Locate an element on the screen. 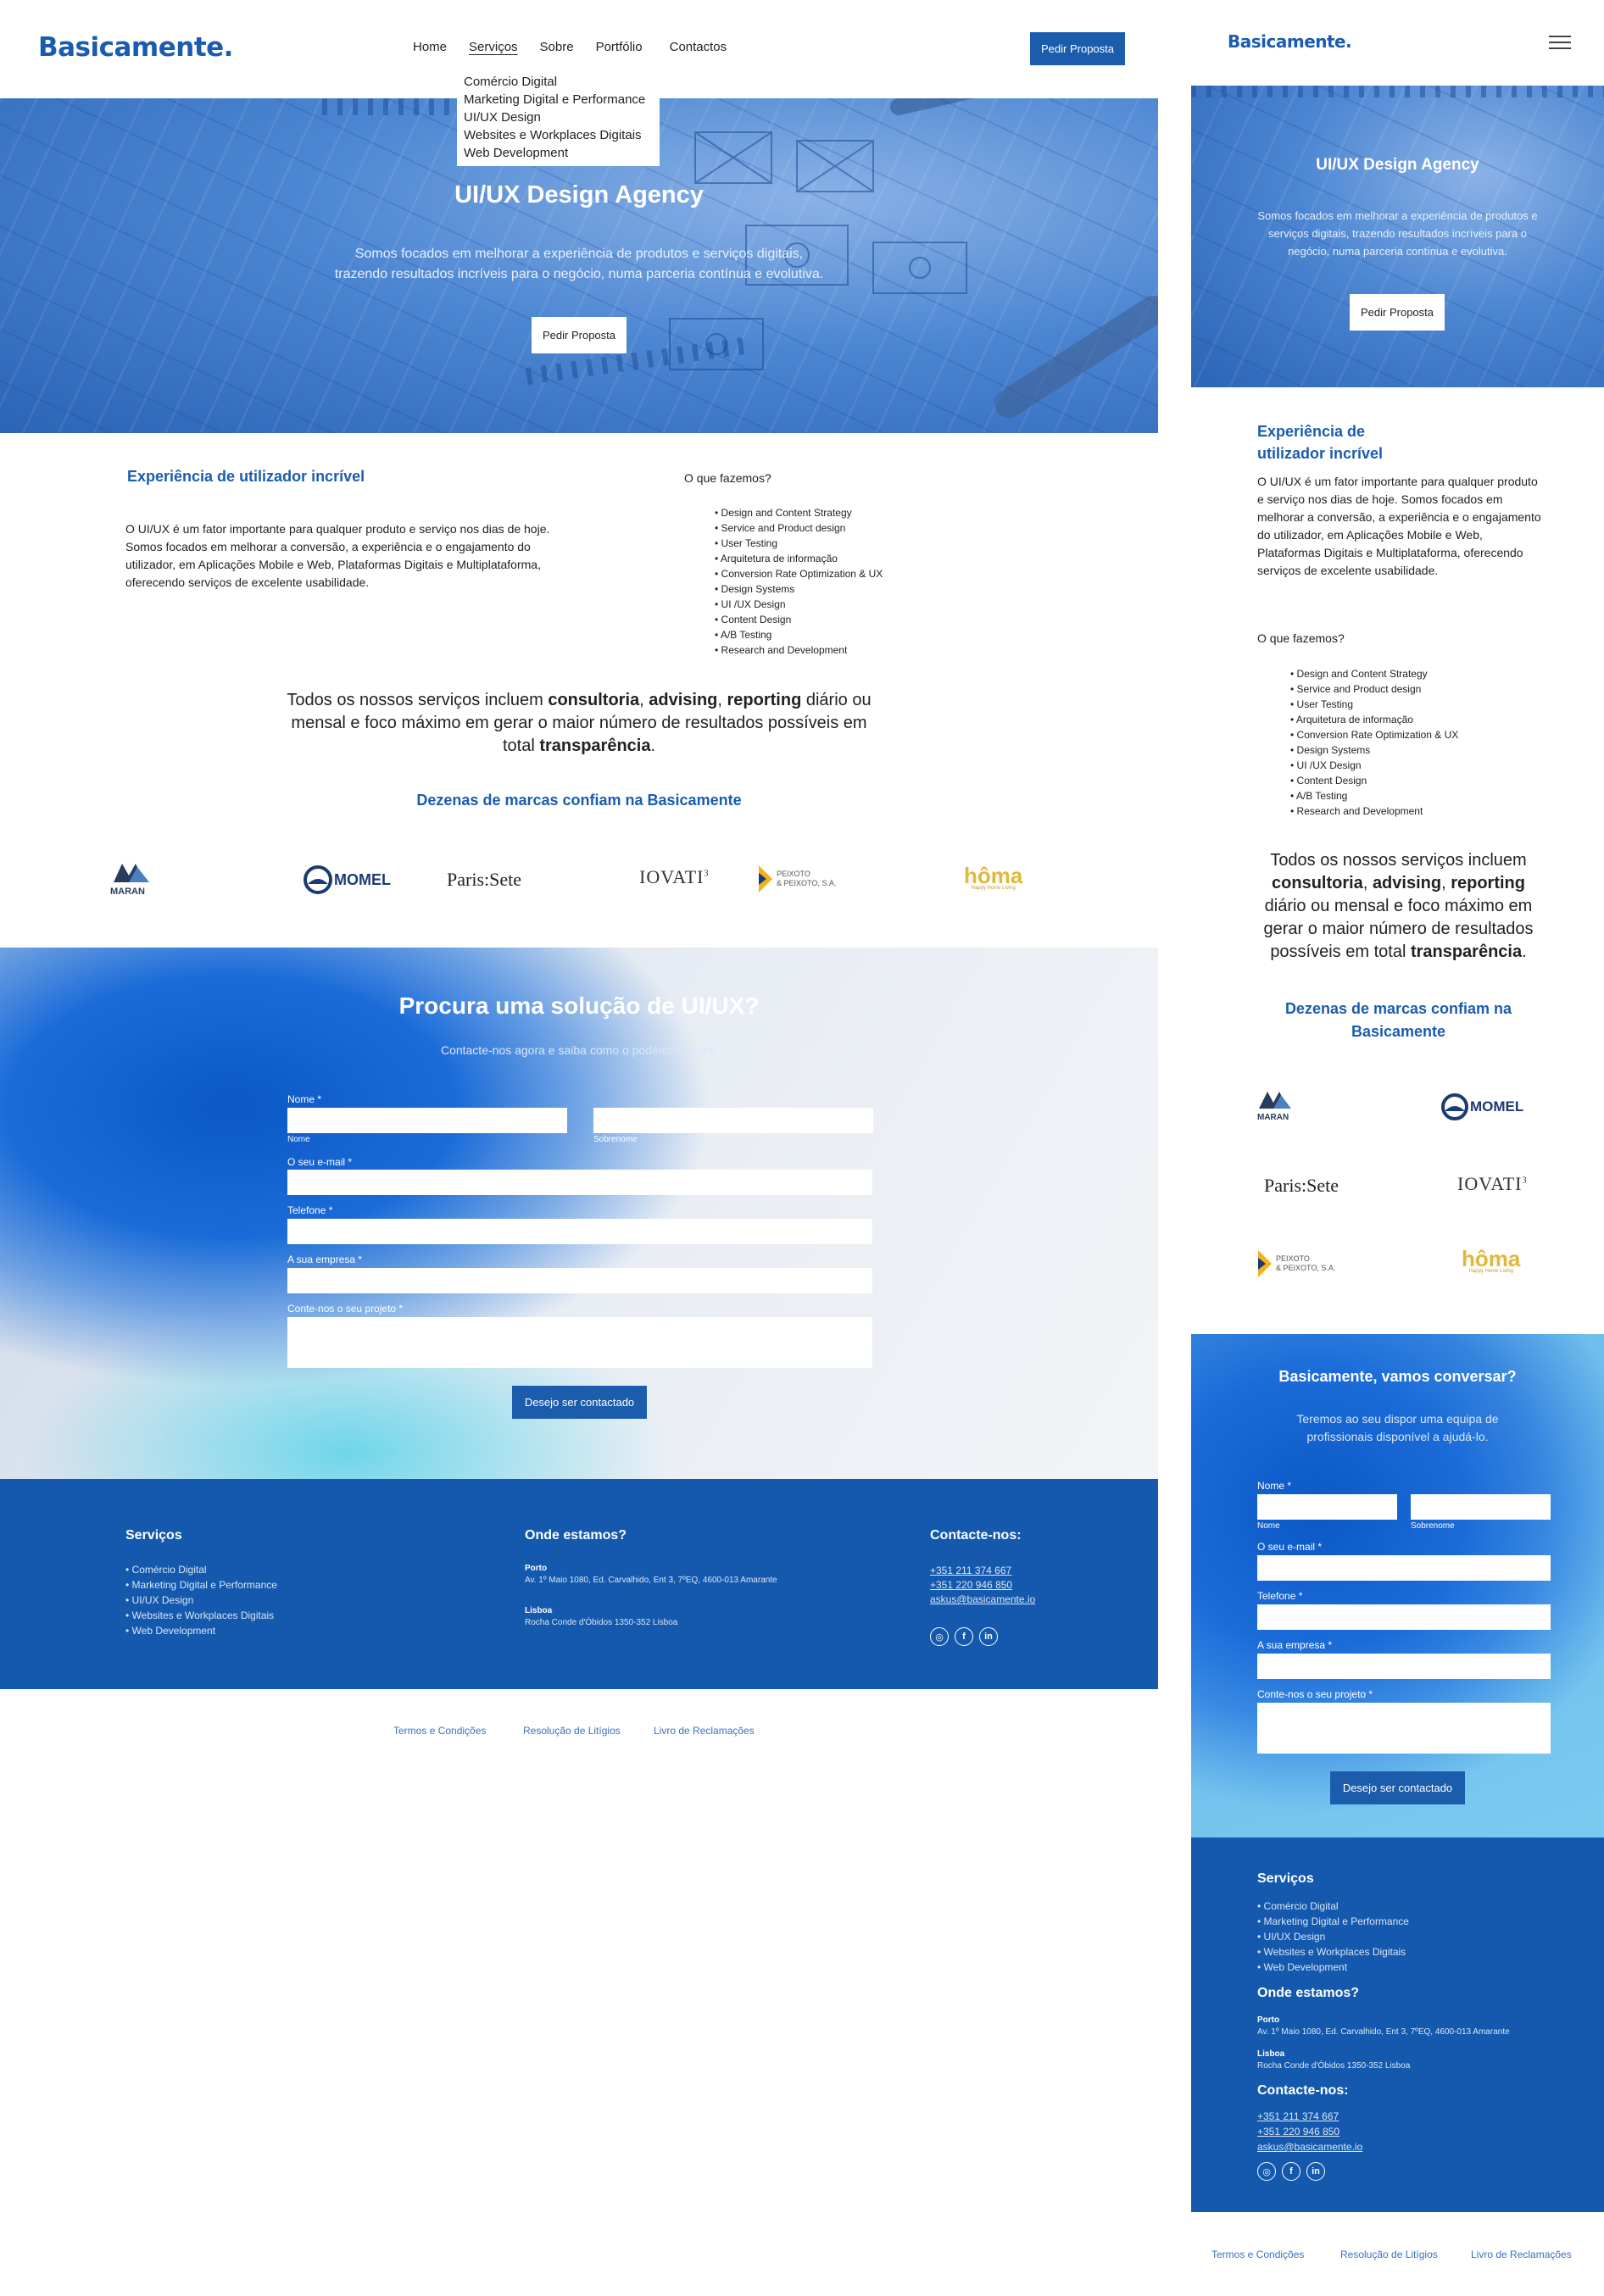 This screenshot has width=1604, height=2296. iovati-logo: IOVATI3 is located at coordinates (674, 876).